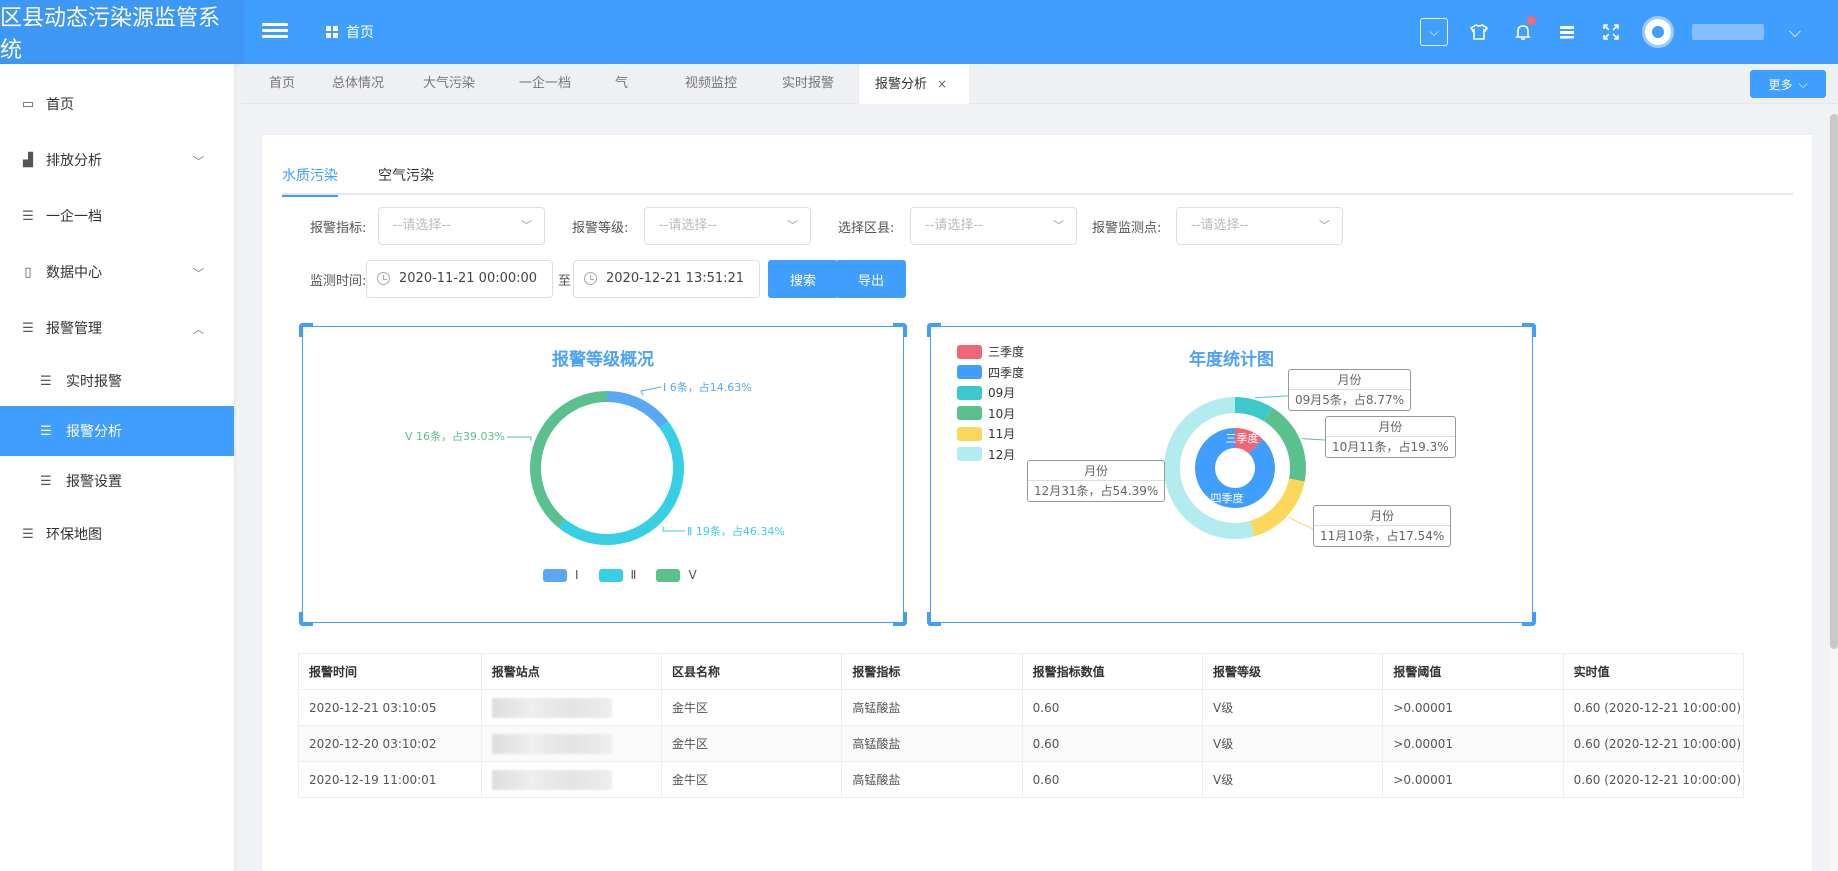 The width and height of the screenshot is (1838, 871). Describe the element at coordinates (1523, 30) in the screenshot. I see `bell-icon` at that location.